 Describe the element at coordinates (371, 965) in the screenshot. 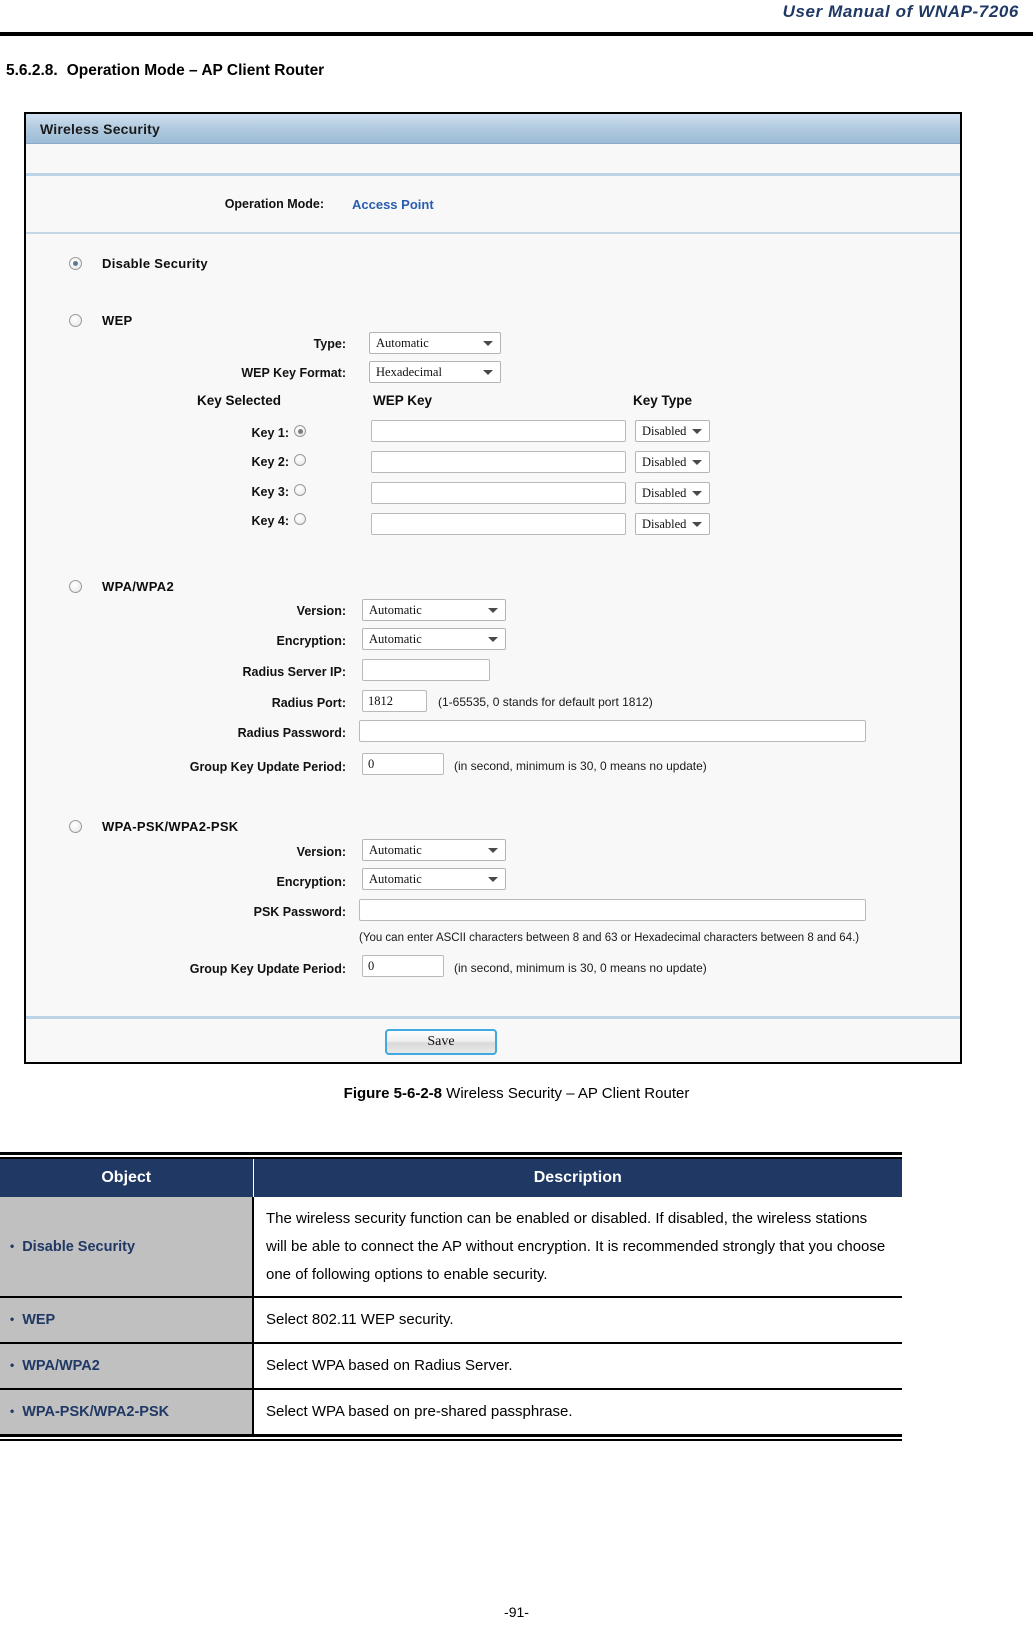

I see `psk-group-key-value: 0` at that location.